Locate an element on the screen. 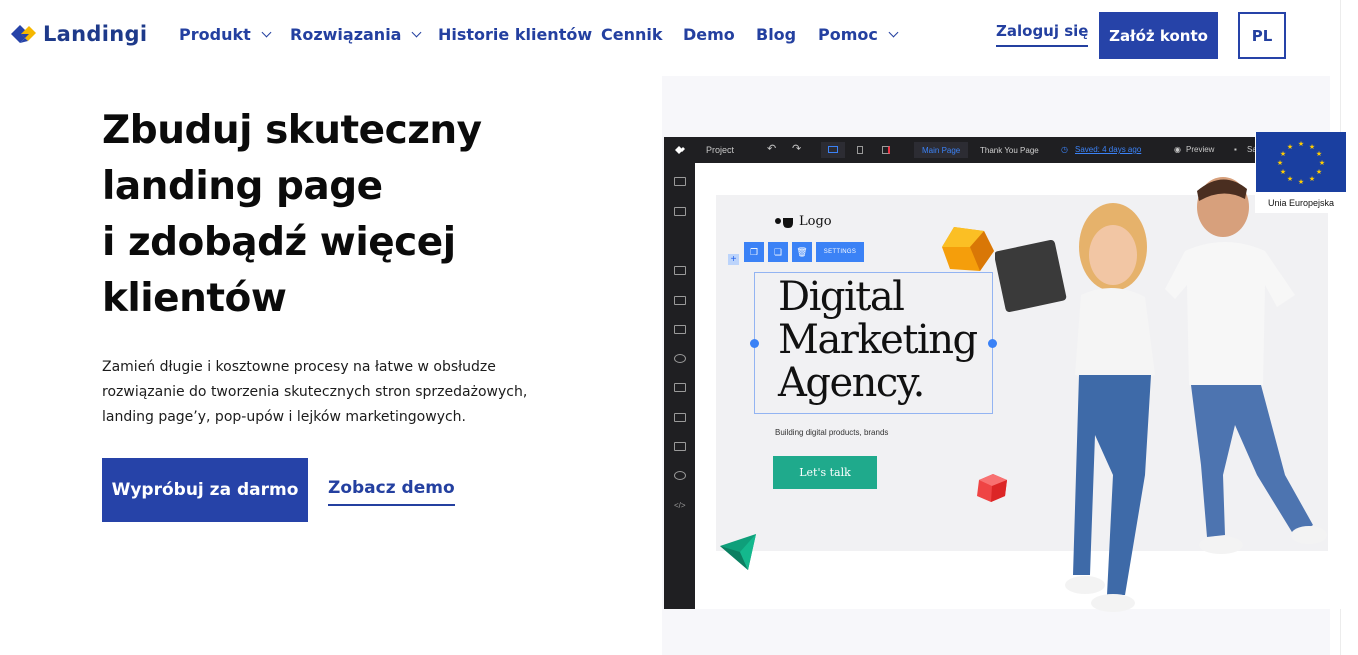  image-widget-icon is located at coordinates (680, 329).